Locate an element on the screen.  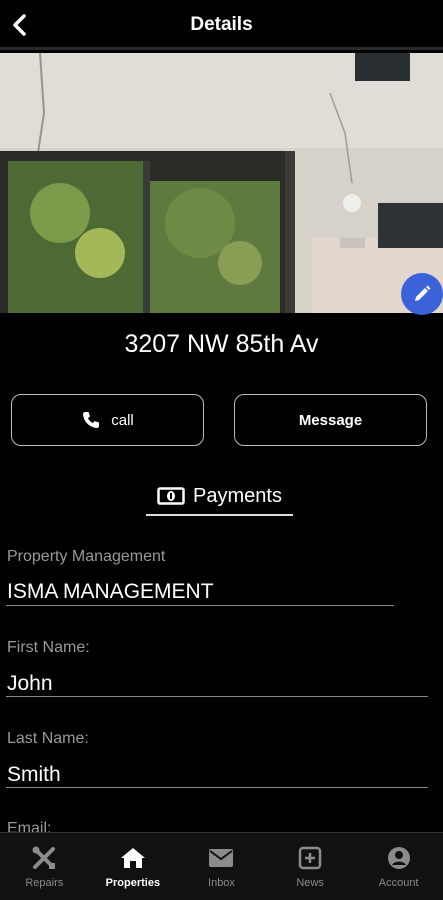
tab-properties: Properties is located at coordinates (133, 866).